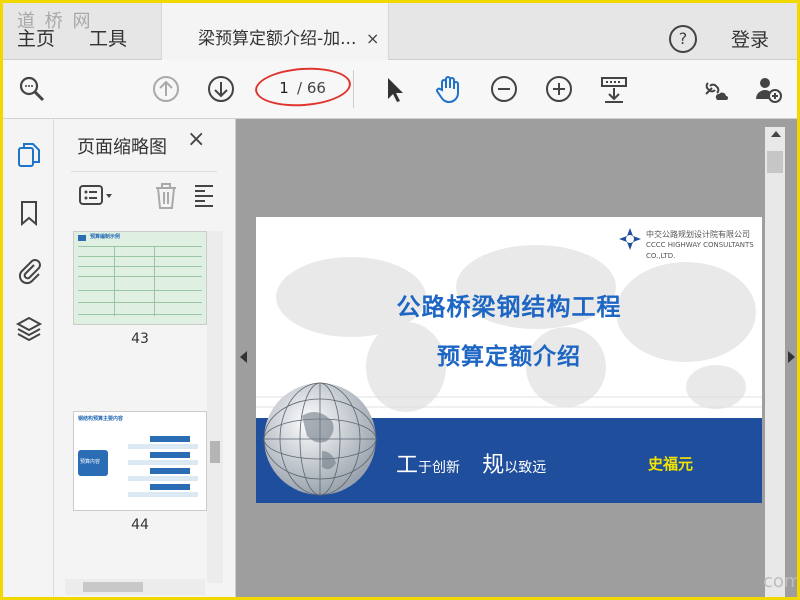 The image size is (800, 600). I want to click on delete-page-icon, so click(166, 196).